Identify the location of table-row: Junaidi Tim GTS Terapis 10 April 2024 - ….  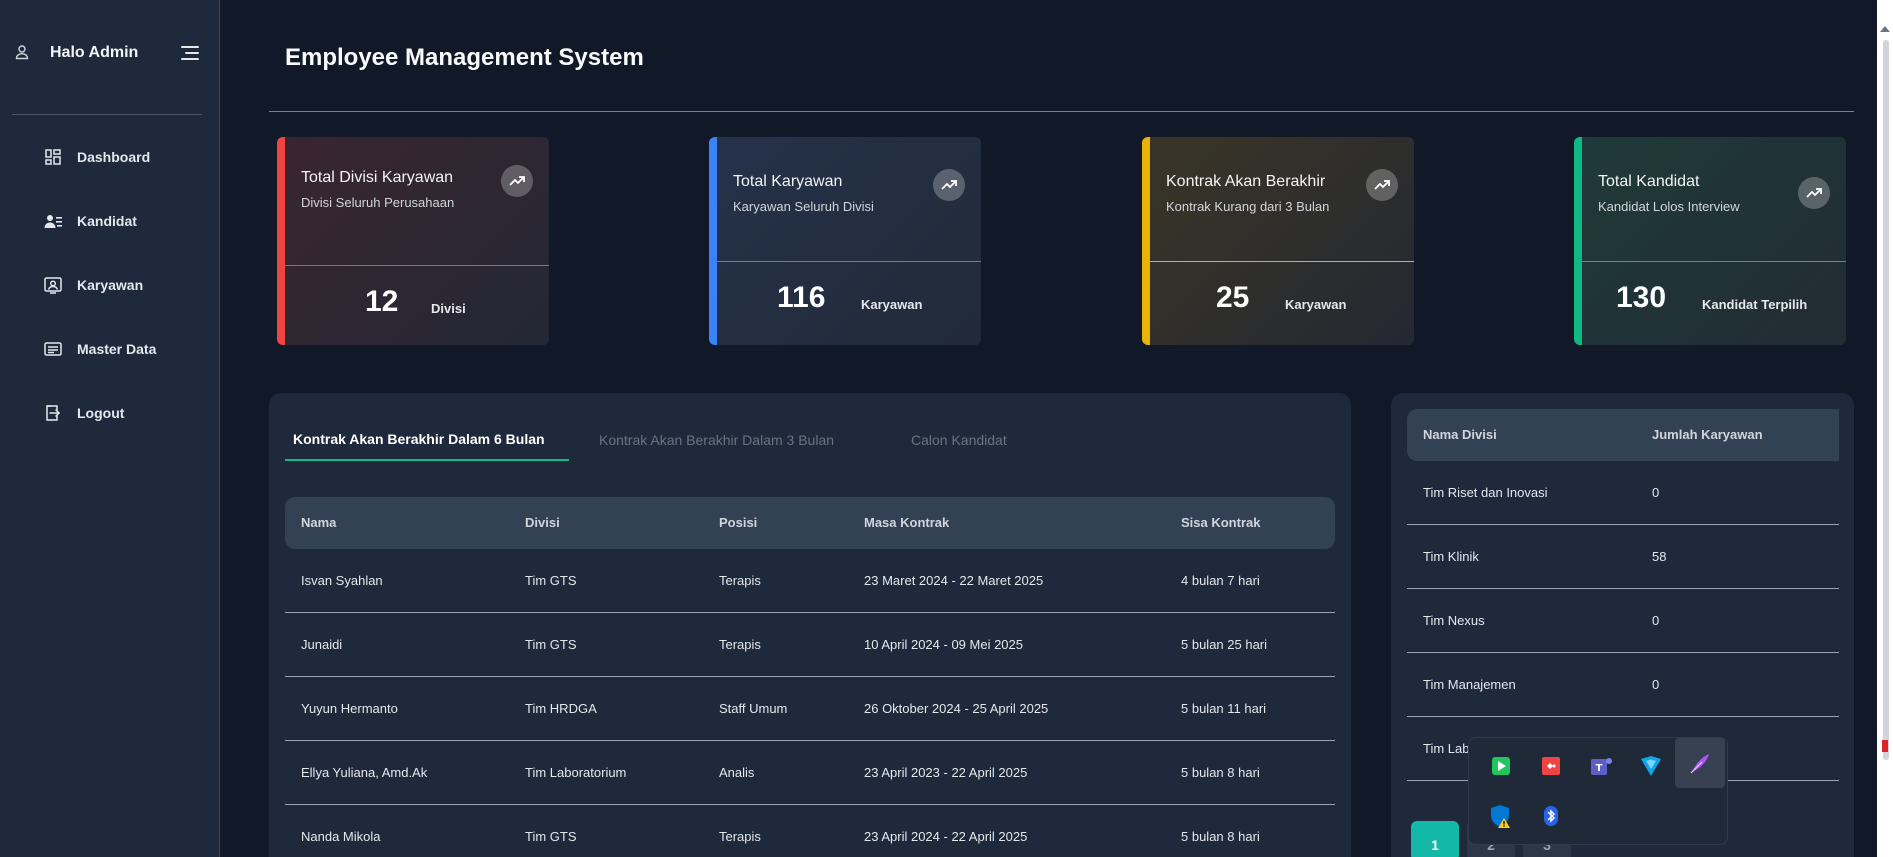
(810, 645).